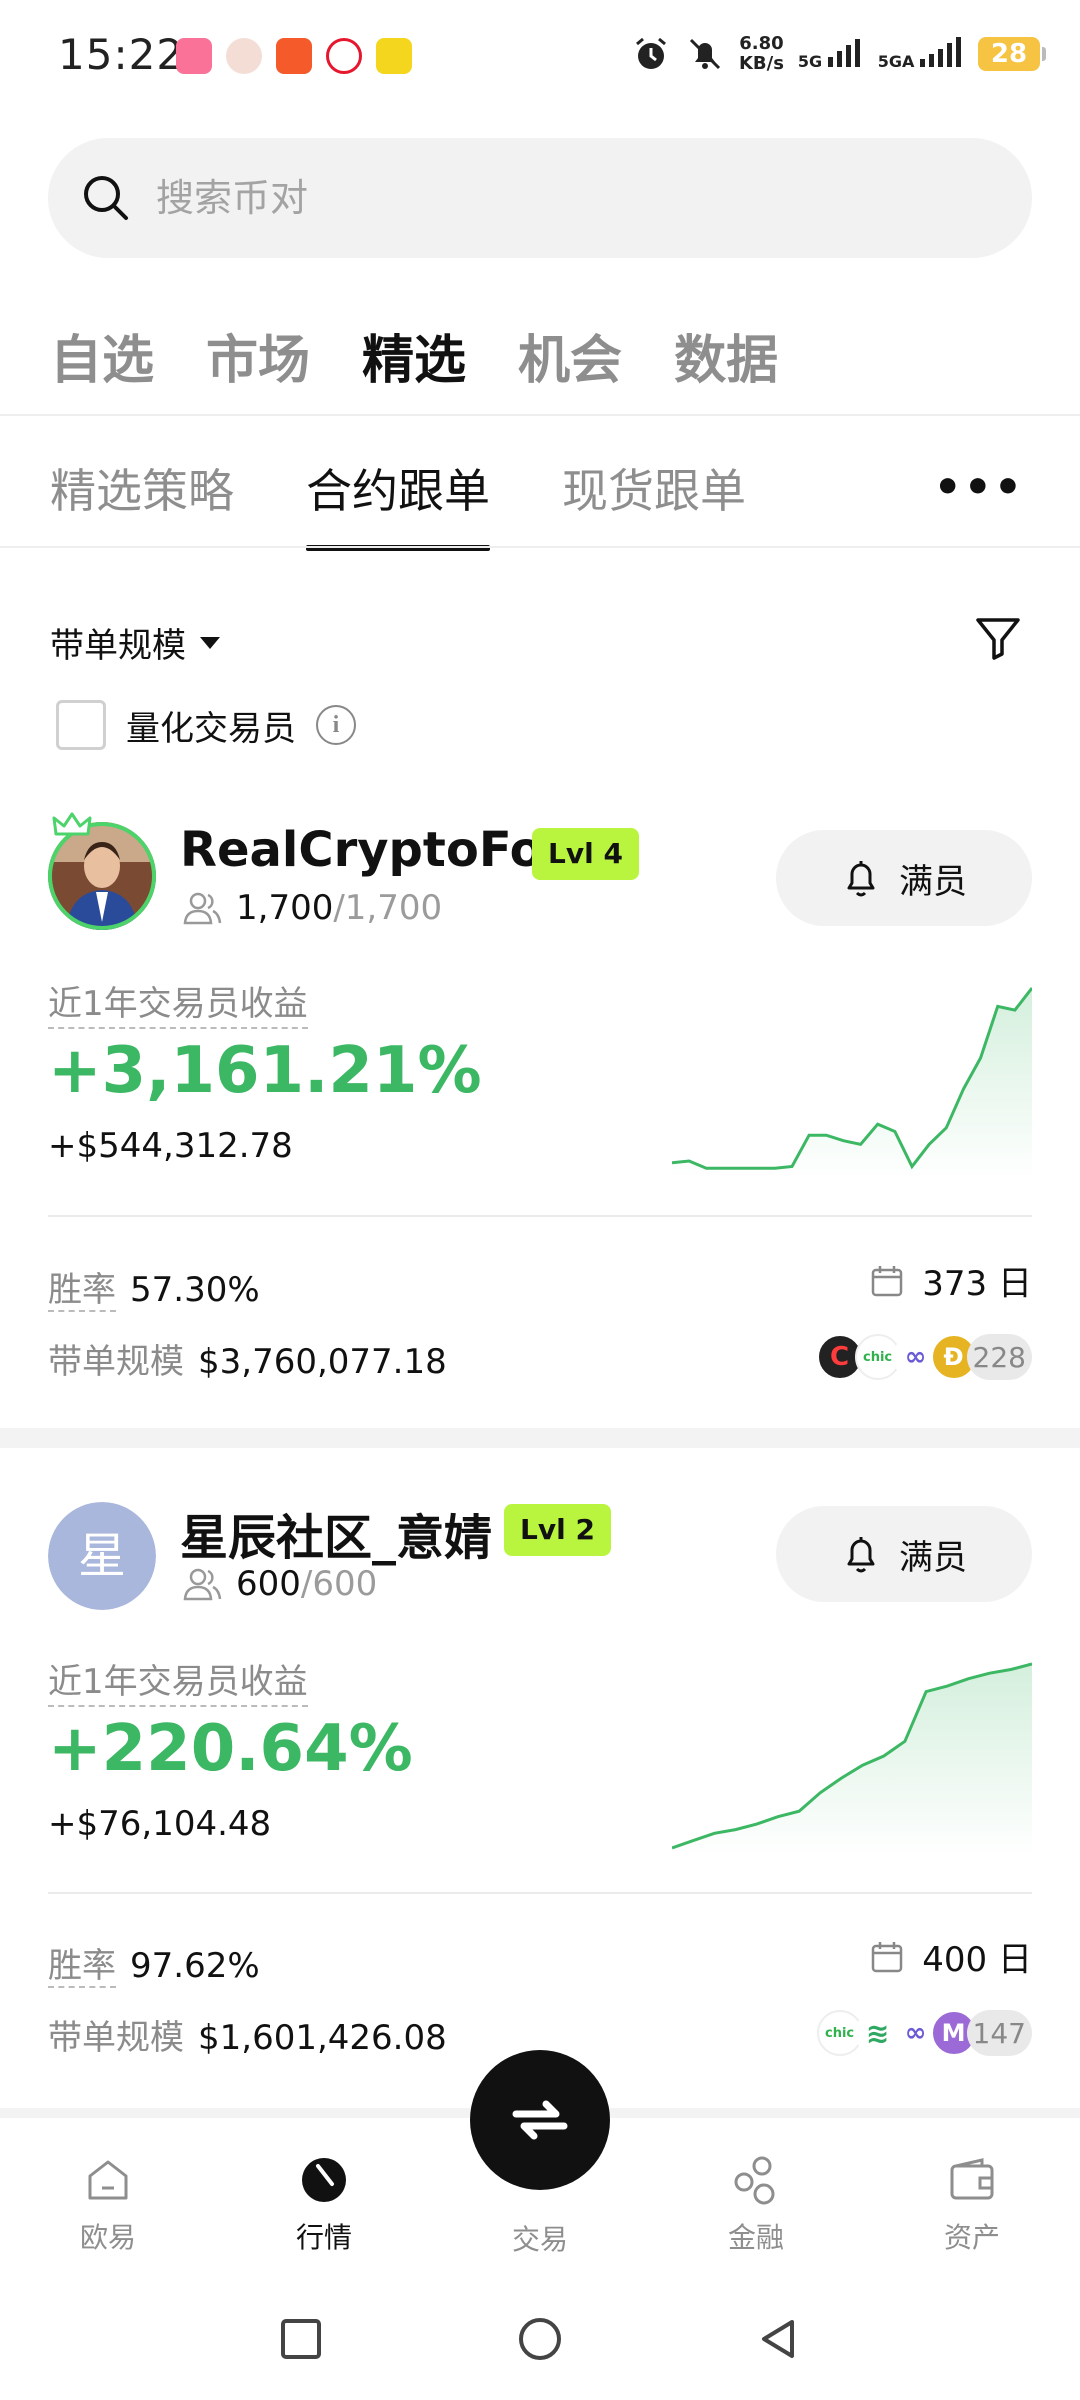 The width and height of the screenshot is (1080, 2400). Describe the element at coordinates (951, 1956) in the screenshot. I see `trading-days: 400 日` at that location.